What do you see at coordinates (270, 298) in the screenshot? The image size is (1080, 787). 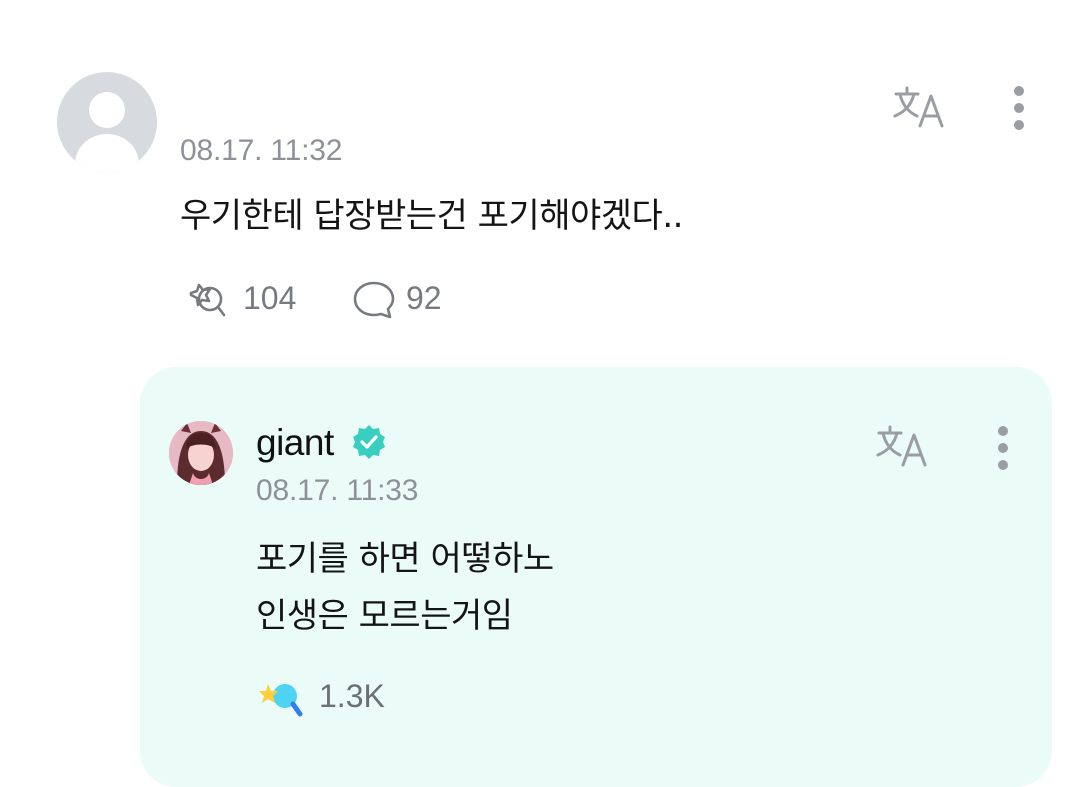 I see `like-count: 104` at bounding box center [270, 298].